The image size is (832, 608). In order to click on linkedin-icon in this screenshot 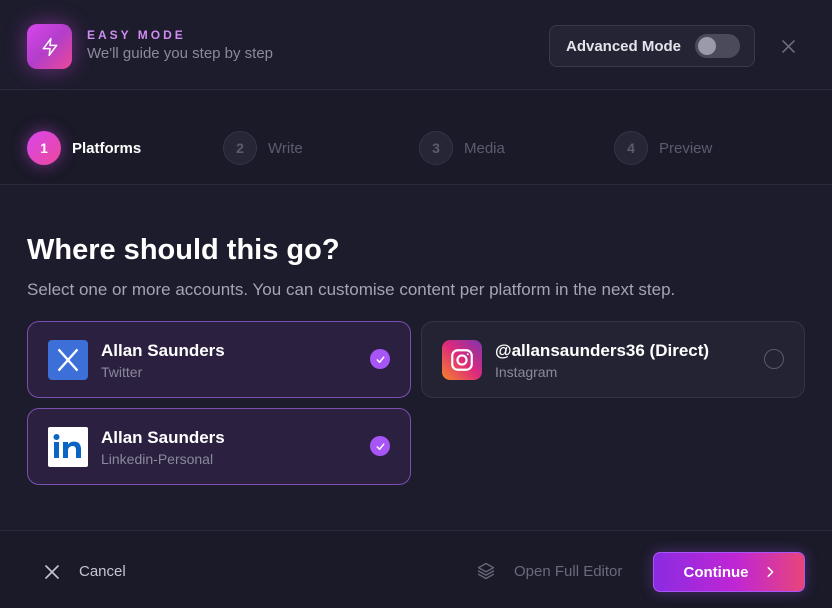, I will do `click(68, 447)`.